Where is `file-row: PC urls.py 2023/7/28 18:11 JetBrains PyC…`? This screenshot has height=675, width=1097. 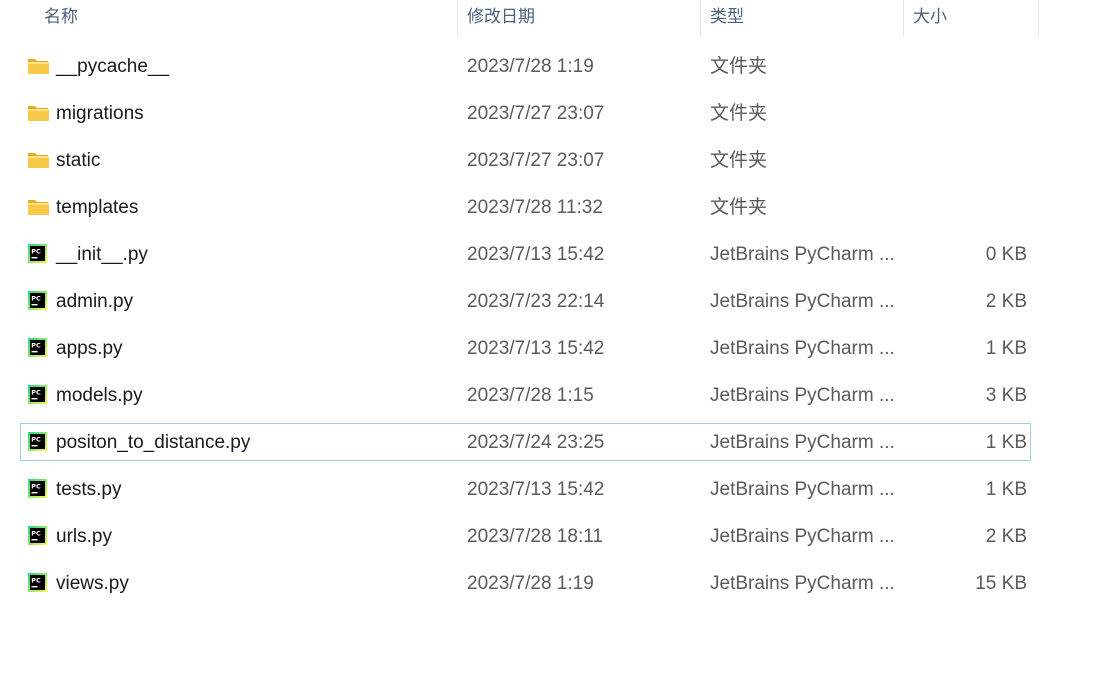 file-row: PC urls.py 2023/7/28 18:11 JetBrains PyC… is located at coordinates (520, 536).